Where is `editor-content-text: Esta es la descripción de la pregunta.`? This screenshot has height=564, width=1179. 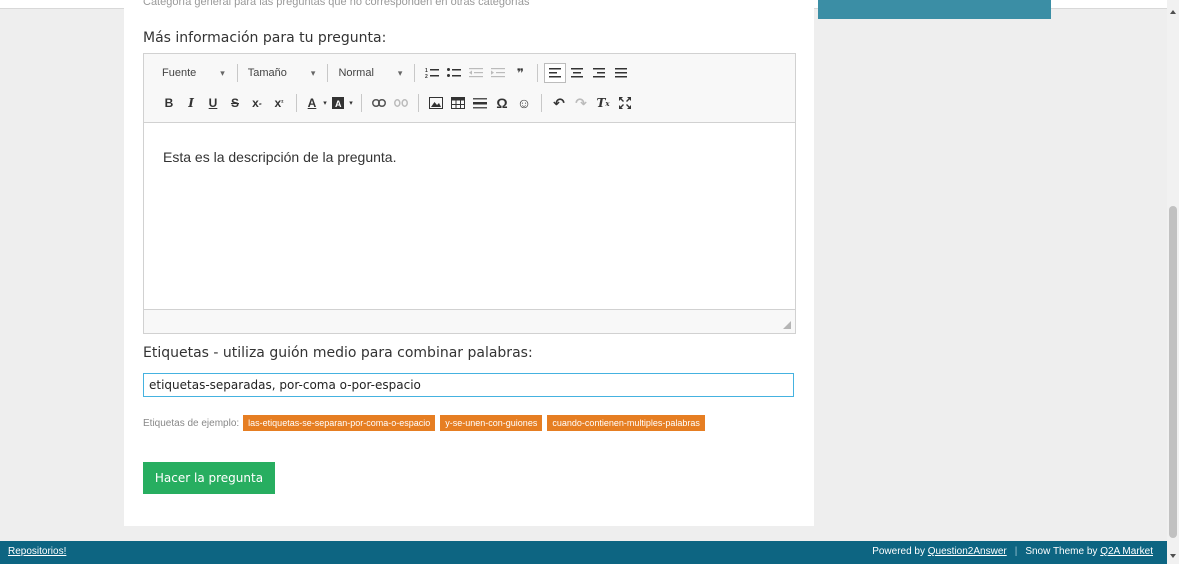 editor-content-text: Esta es la descripción de la pregunta. is located at coordinates (279, 157).